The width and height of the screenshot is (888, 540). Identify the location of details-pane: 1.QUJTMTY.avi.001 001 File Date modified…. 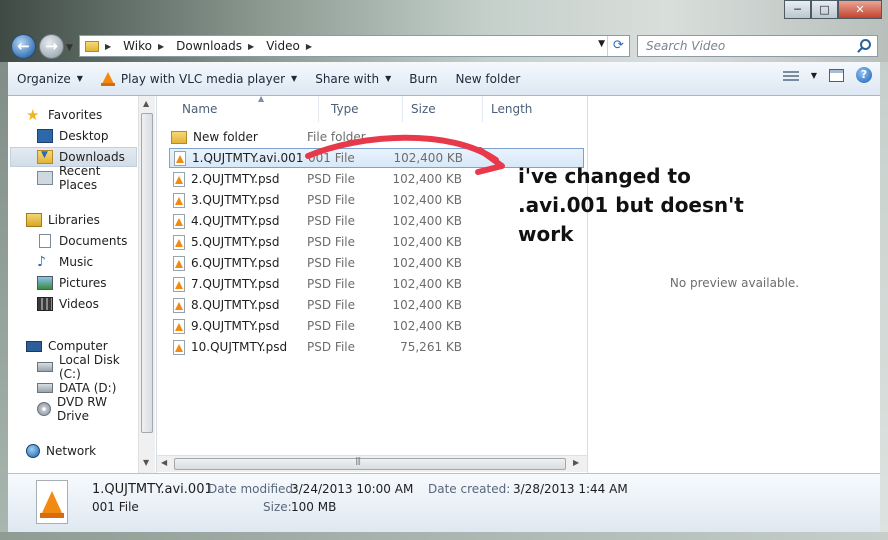
(444, 502).